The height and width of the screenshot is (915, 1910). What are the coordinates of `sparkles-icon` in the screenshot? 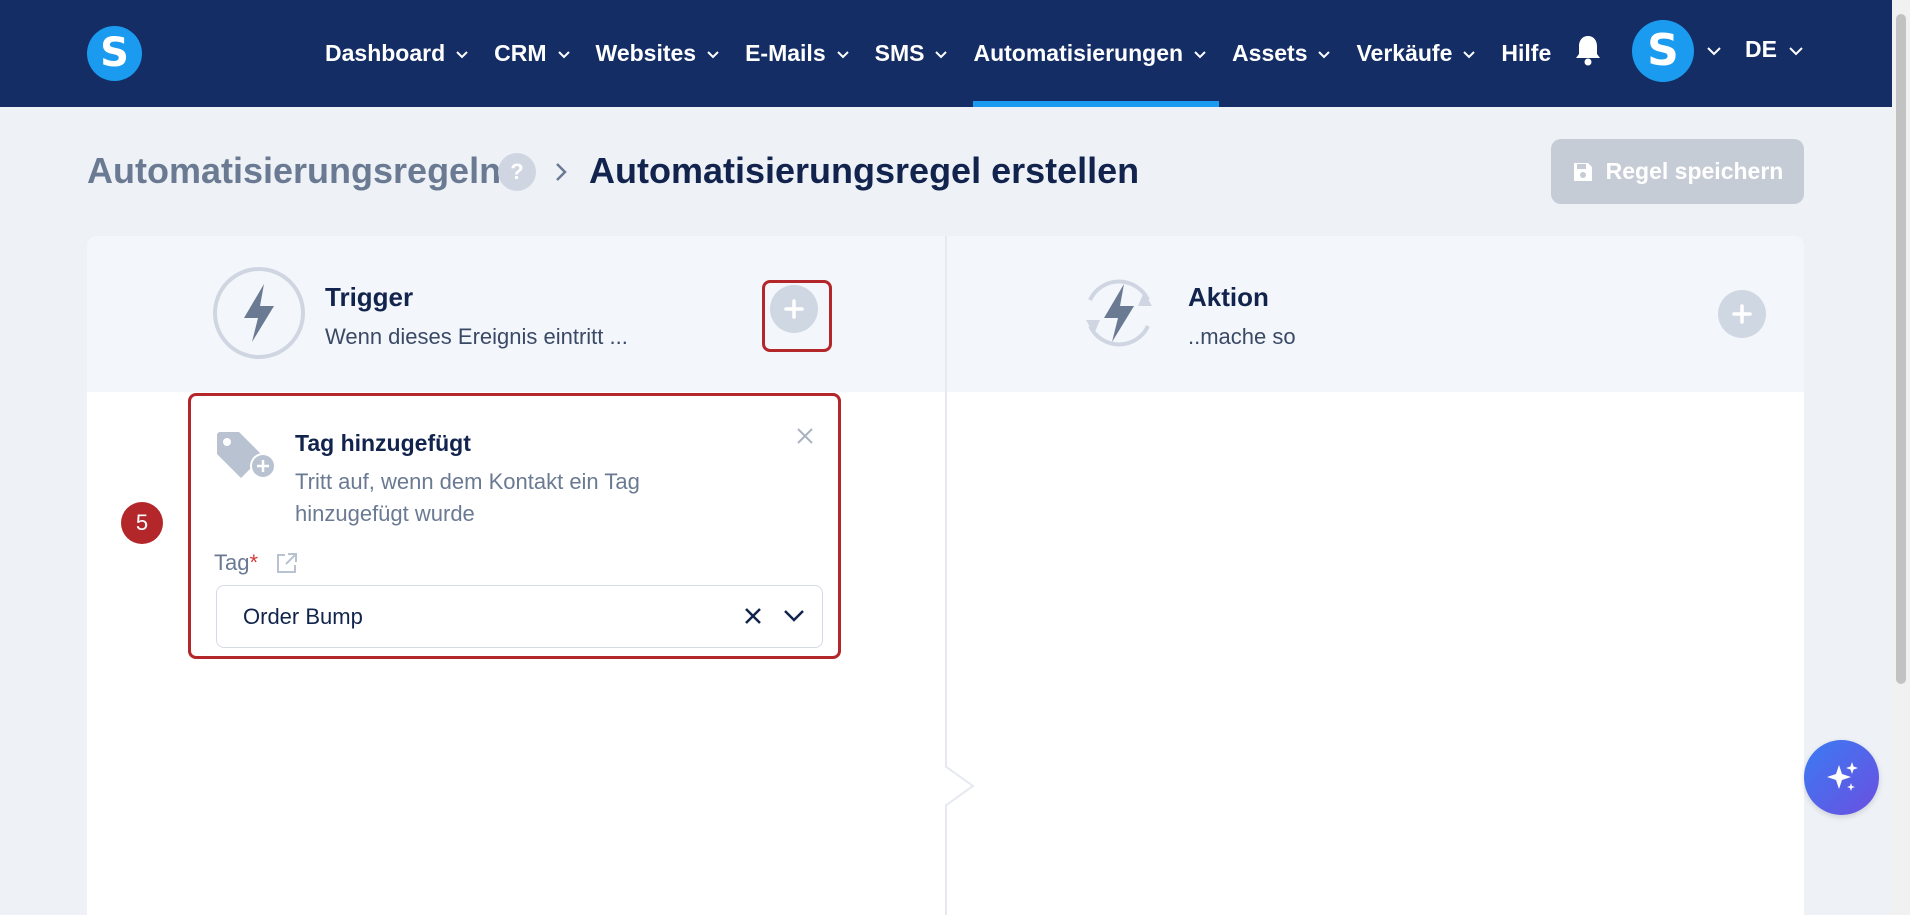 It's located at (1842, 776).